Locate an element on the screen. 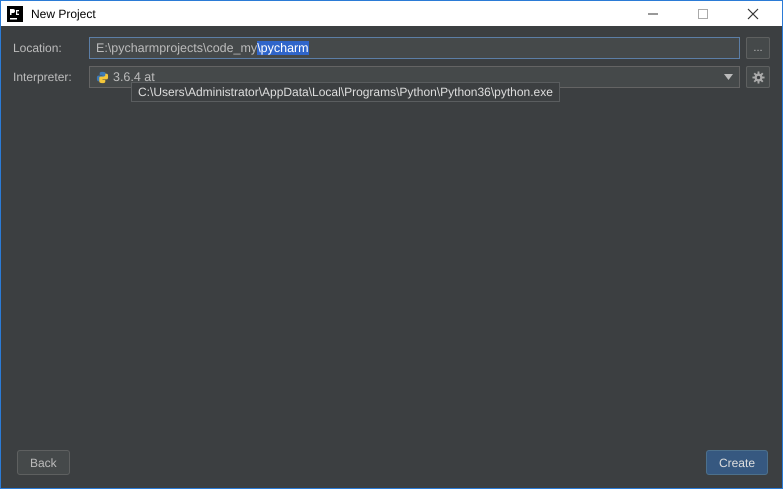 The width and height of the screenshot is (783, 489). close-icon is located at coordinates (753, 14).